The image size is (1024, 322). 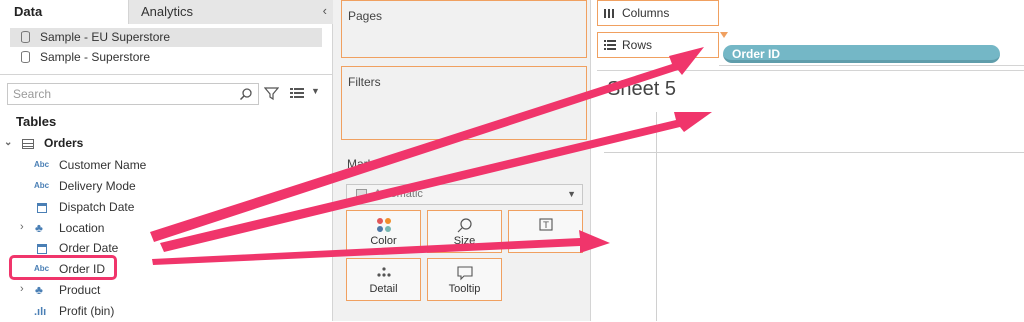 What do you see at coordinates (64, 12) in the screenshot?
I see `tab-data: Data` at bounding box center [64, 12].